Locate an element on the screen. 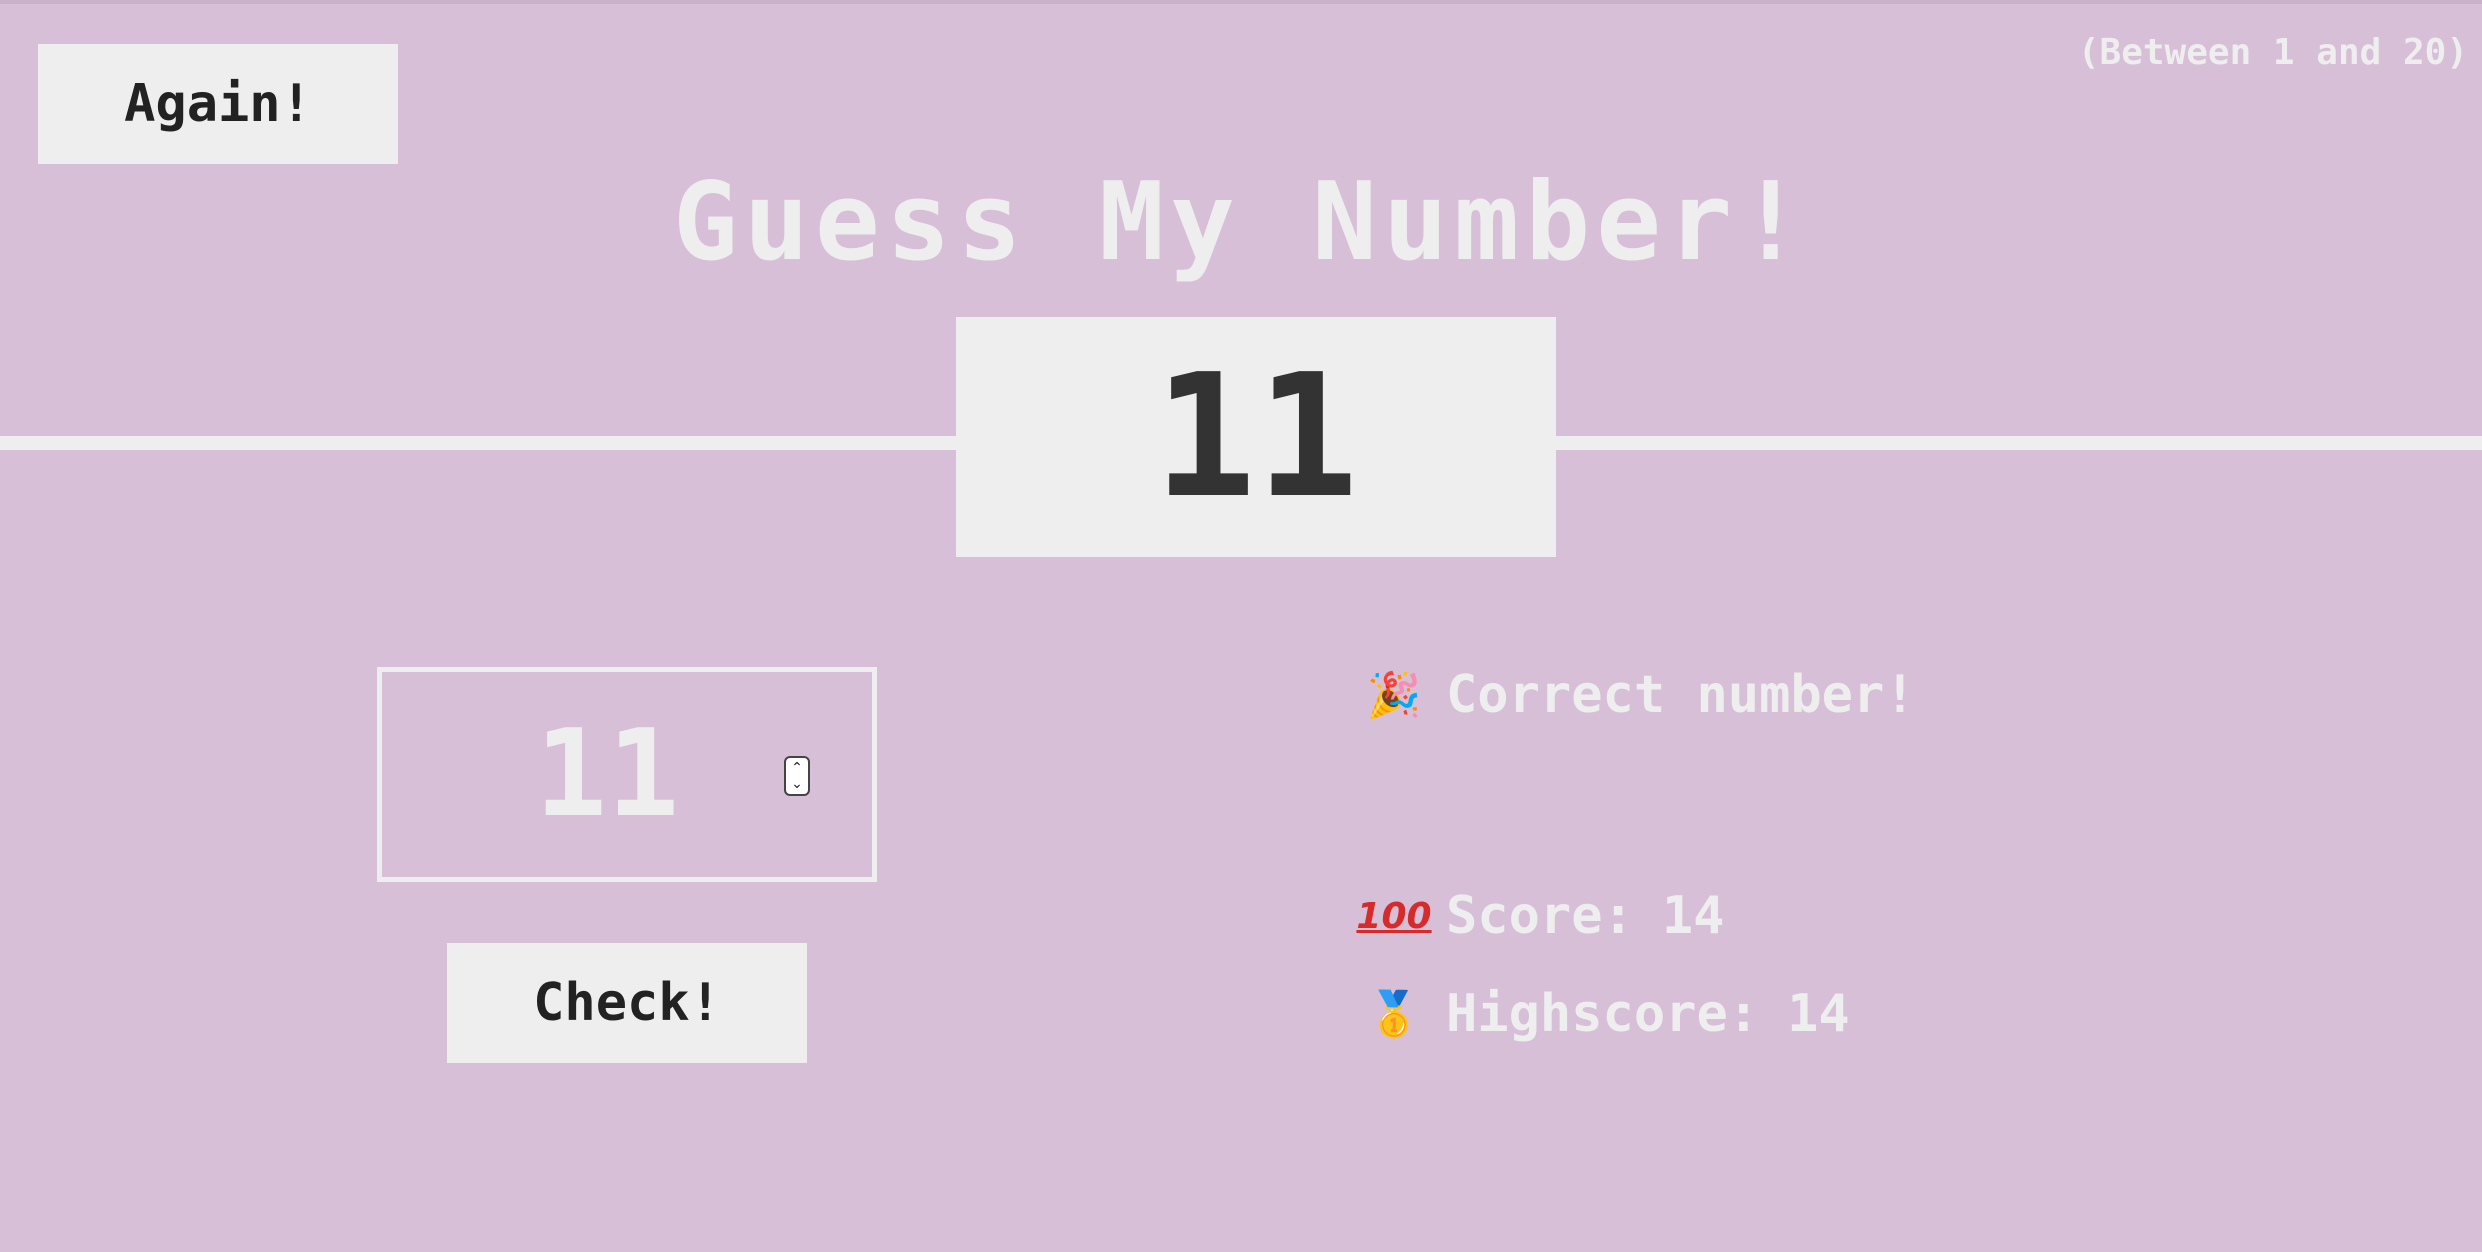 The width and height of the screenshot is (2482, 1252). guess-field-wrapper: ⌃ ⌄ is located at coordinates (627, 774).